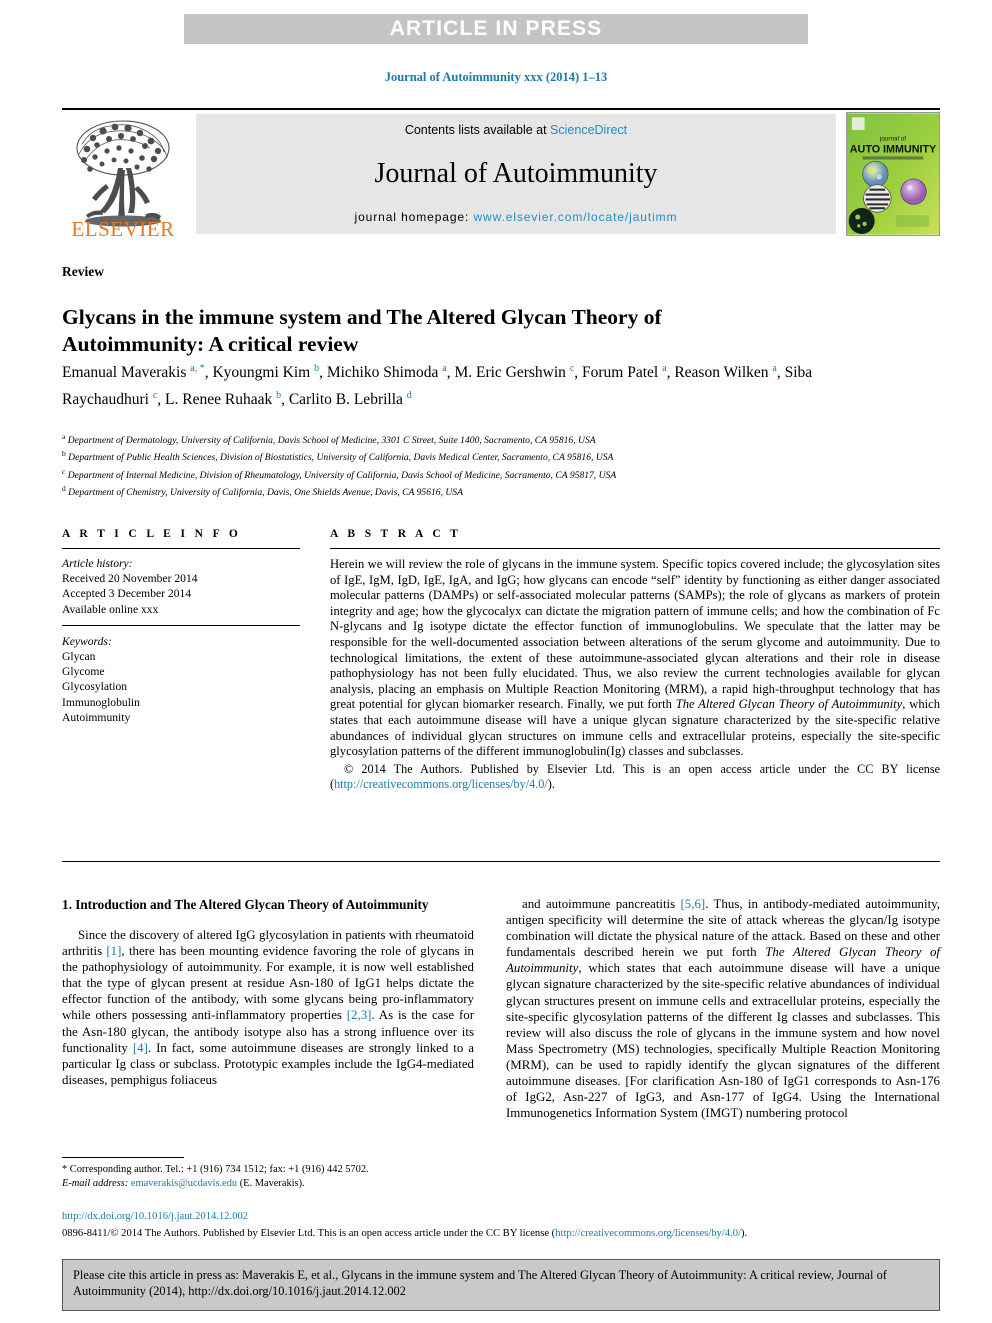 The image size is (992, 1323). What do you see at coordinates (101, 702) in the screenshot?
I see `keyword-item: Immunoglobulin` at bounding box center [101, 702].